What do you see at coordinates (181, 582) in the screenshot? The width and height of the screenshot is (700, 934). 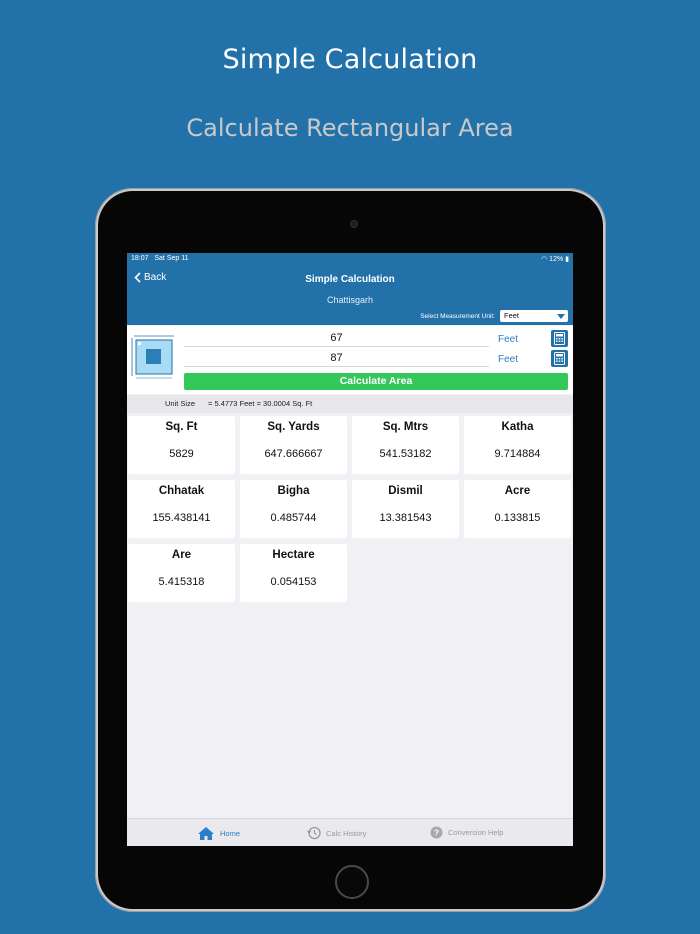 I see `result-value: 5.415318` at bounding box center [181, 582].